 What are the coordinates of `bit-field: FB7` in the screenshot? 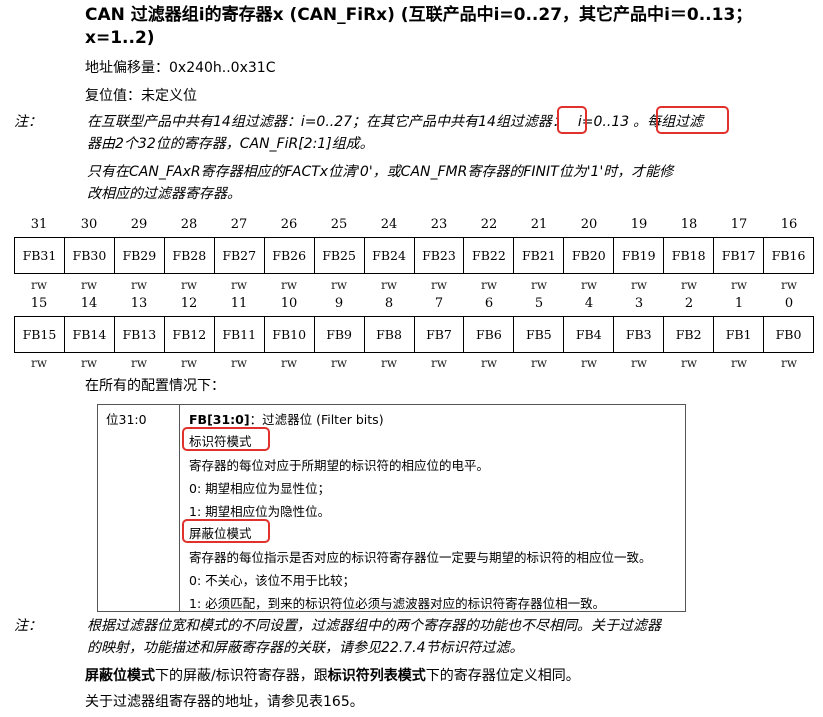 It's located at (440, 334).